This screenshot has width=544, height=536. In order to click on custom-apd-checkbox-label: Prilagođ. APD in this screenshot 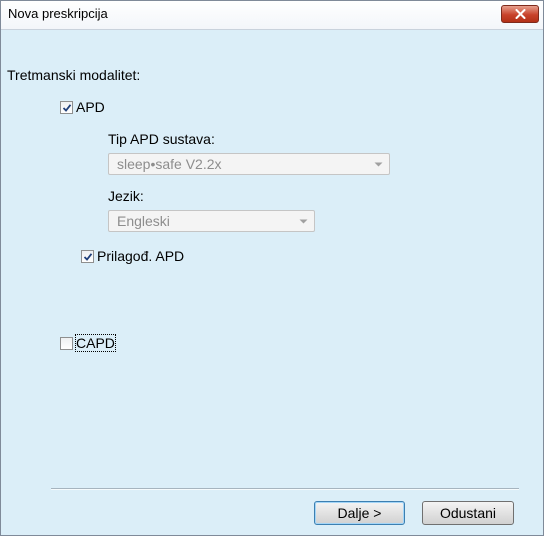, I will do `click(141, 256)`.